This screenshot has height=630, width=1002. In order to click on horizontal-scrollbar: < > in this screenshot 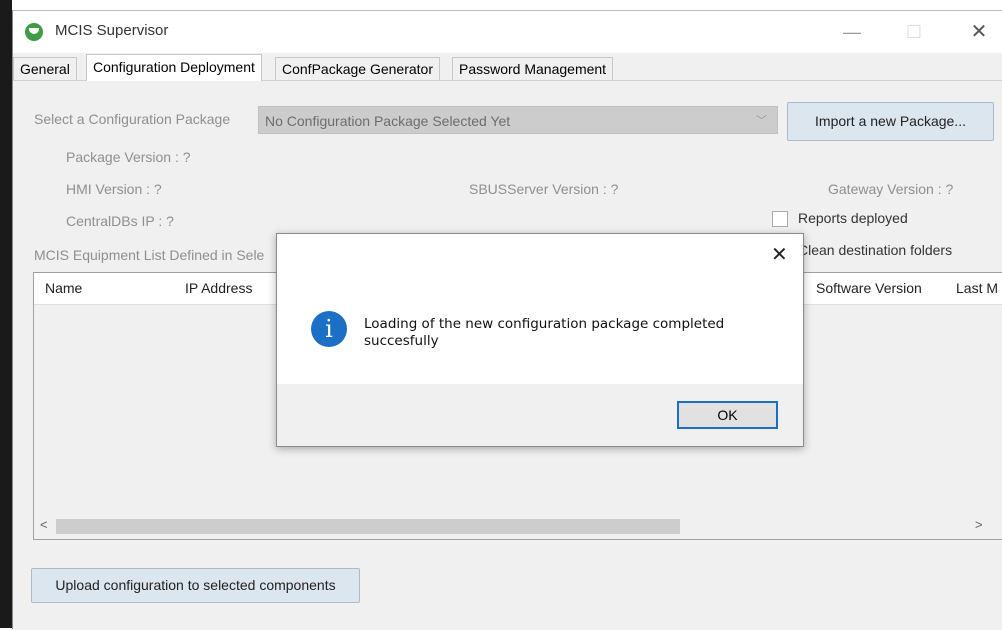, I will do `click(518, 526)`.